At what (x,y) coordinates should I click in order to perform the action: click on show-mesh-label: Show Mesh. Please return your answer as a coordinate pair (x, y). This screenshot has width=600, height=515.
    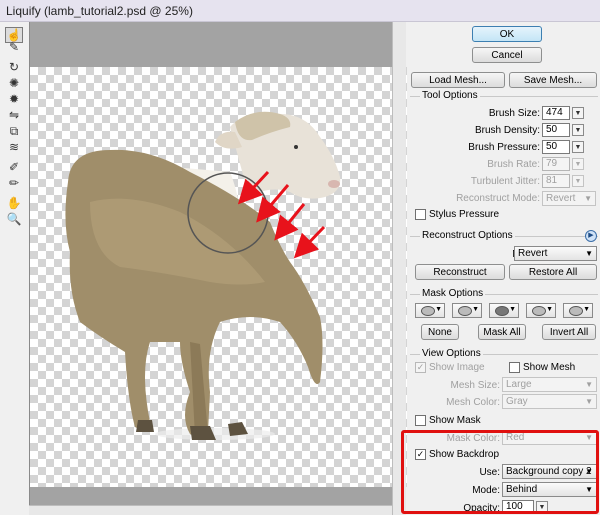
    Looking at the image, I should click on (549, 367).